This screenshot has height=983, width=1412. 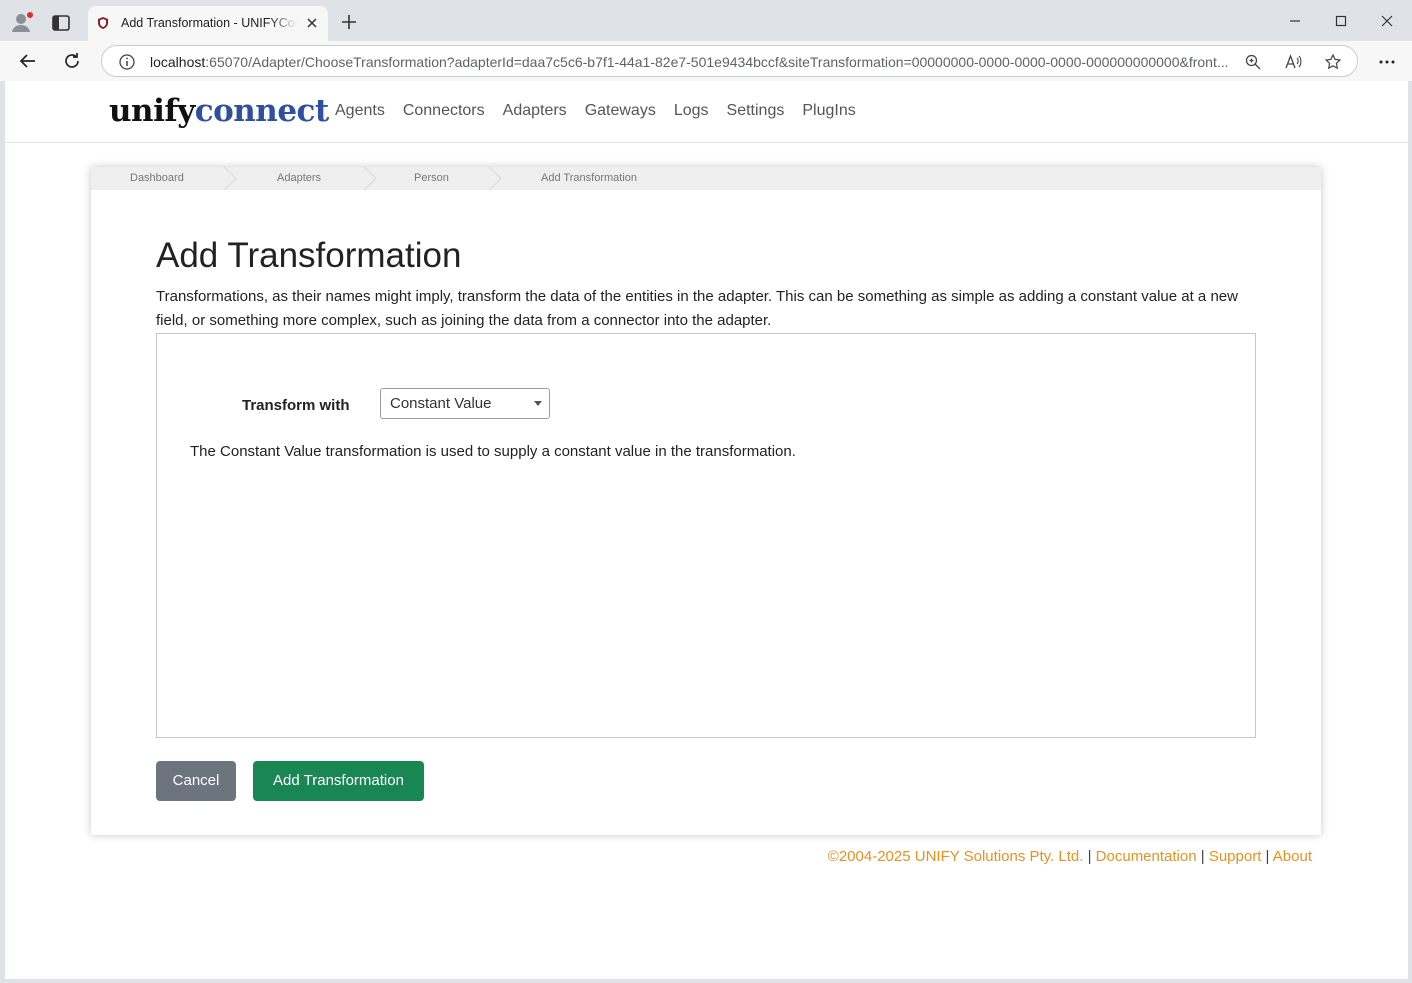 I want to click on active-tab: Add Transformation - UNIFYConnect, so click(x=208, y=23).